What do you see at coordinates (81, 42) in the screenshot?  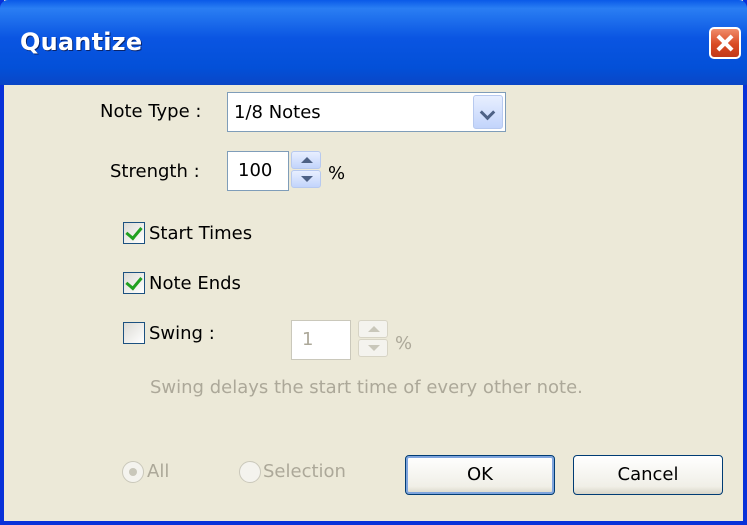 I see `dialog-title: Quantize` at bounding box center [81, 42].